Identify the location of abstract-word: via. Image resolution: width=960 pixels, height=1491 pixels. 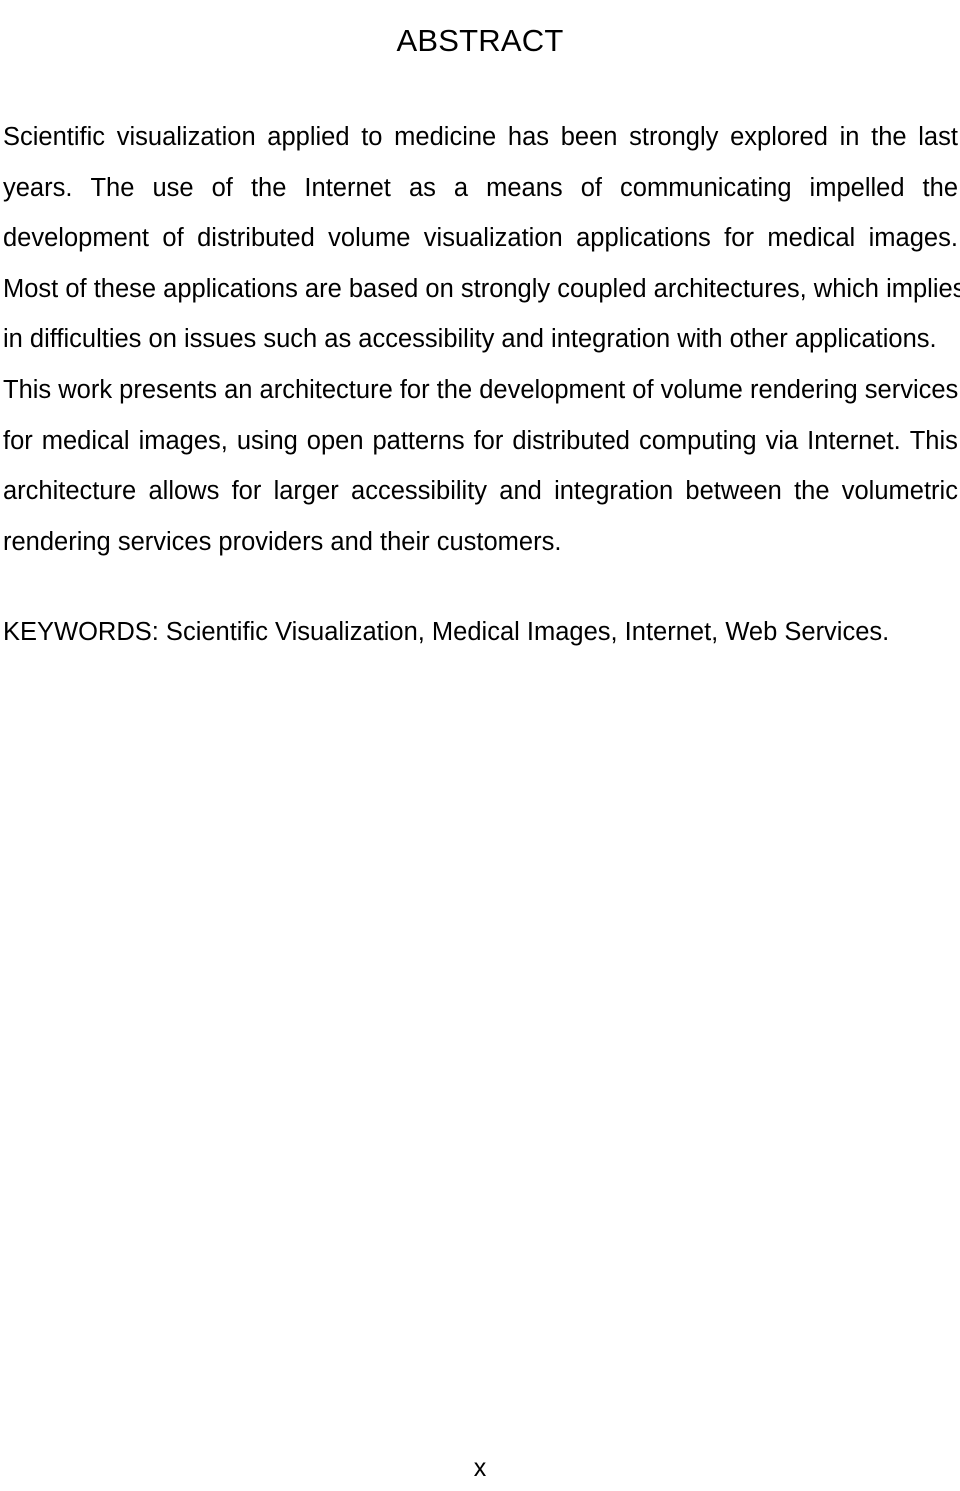
(782, 440).